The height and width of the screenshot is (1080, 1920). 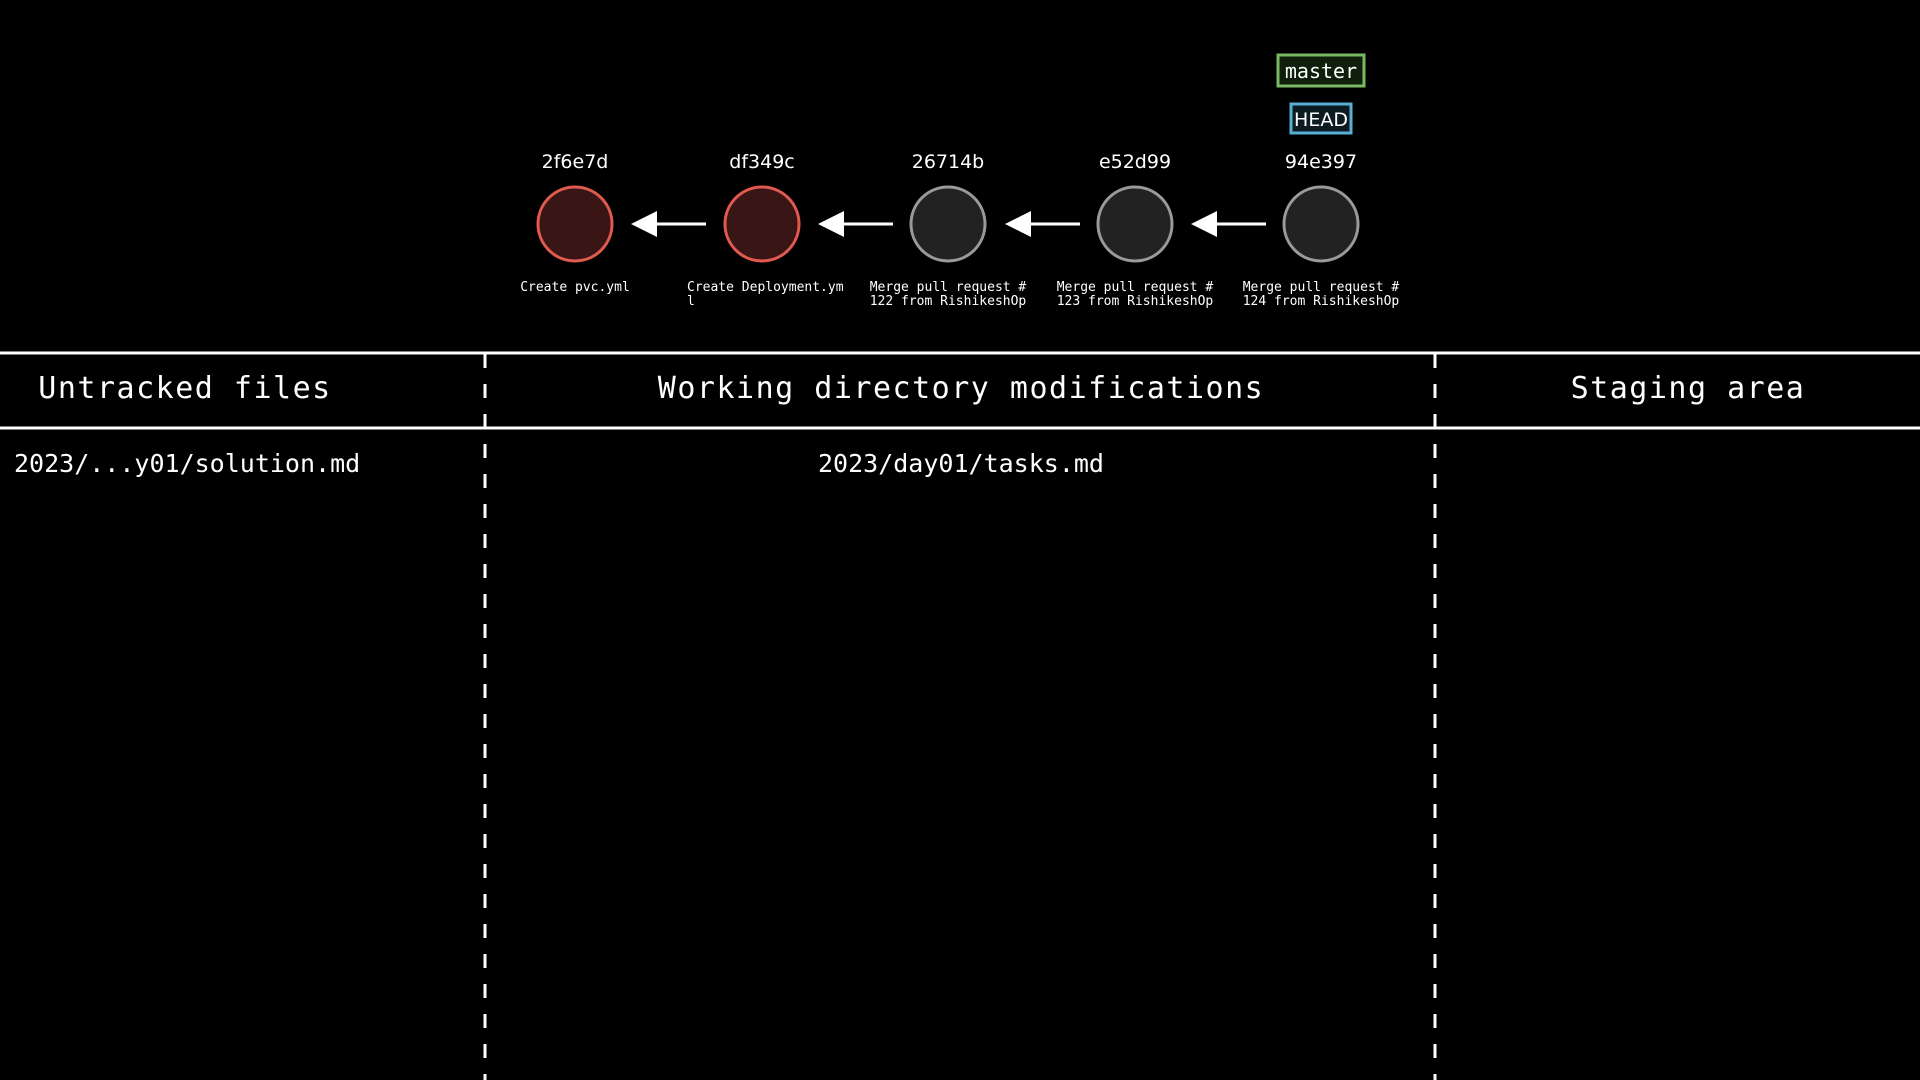 What do you see at coordinates (948, 301) in the screenshot?
I see `commit-message-line: 122 from RishikeshOp` at bounding box center [948, 301].